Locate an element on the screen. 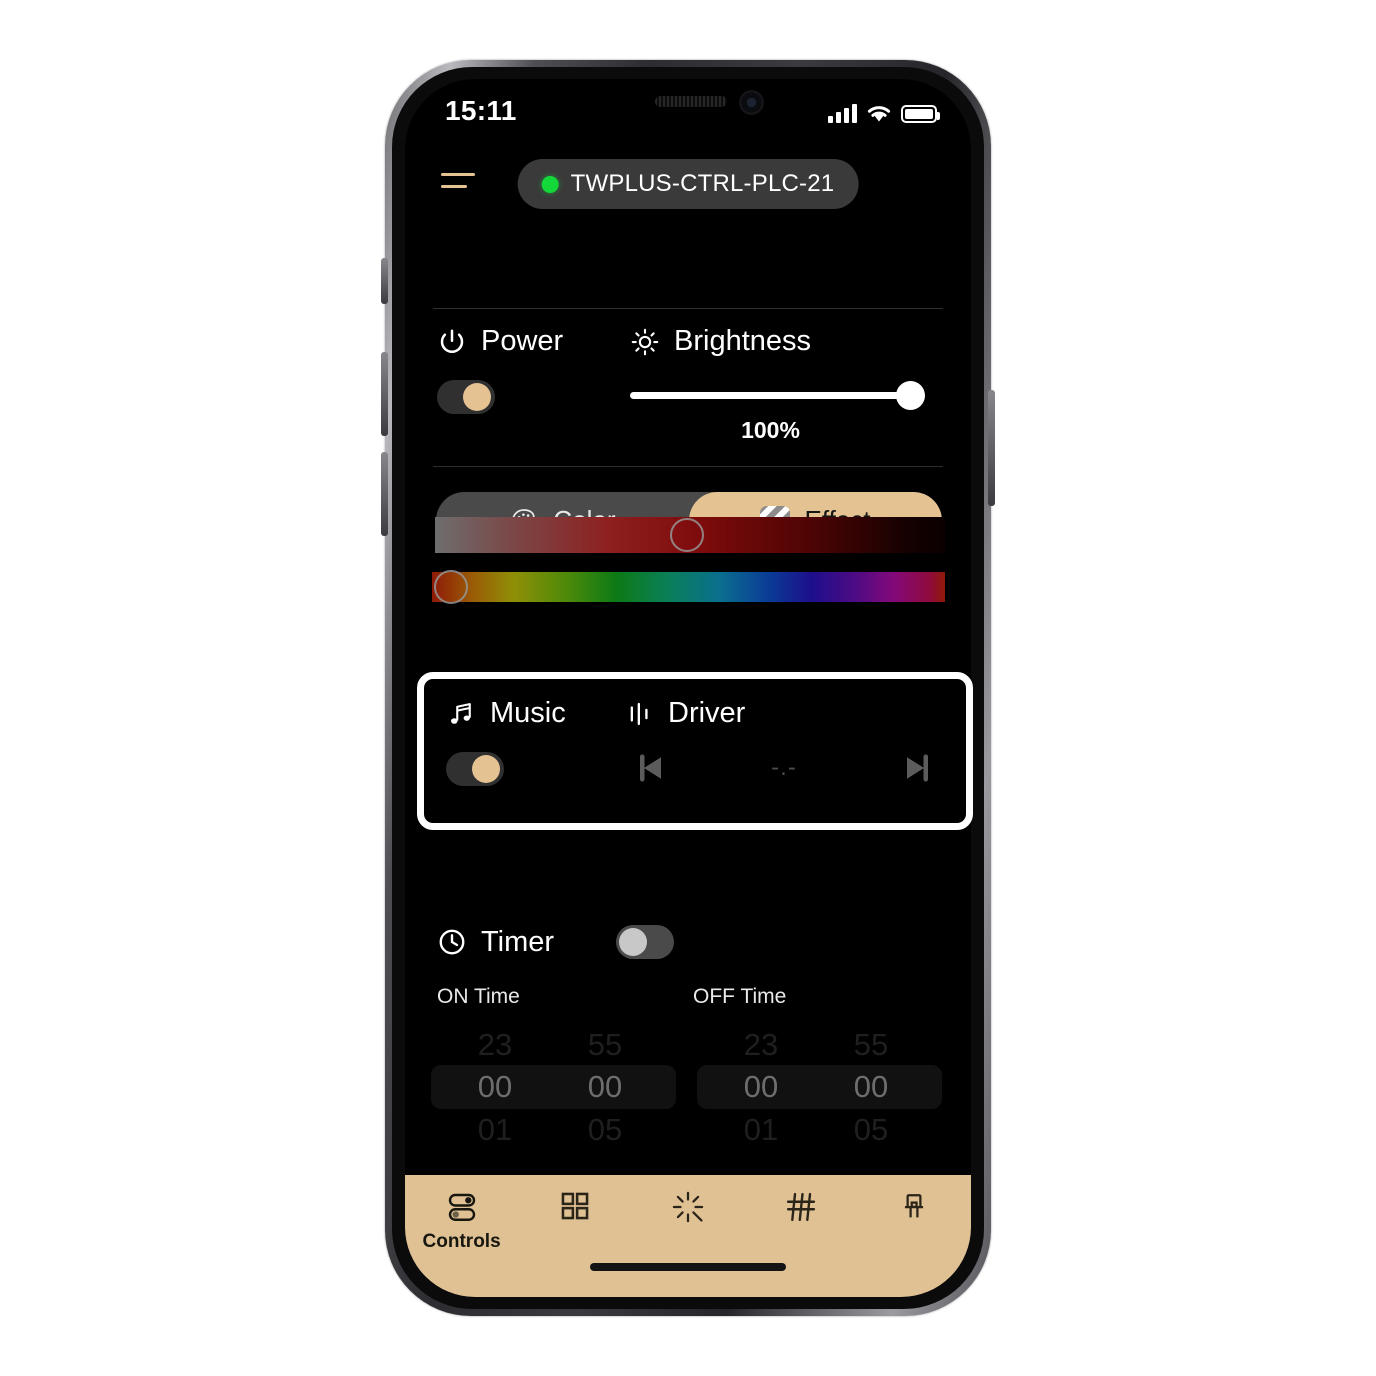  off-time-hours-wheel: 23 00 01 is located at coordinates (761, 1087).